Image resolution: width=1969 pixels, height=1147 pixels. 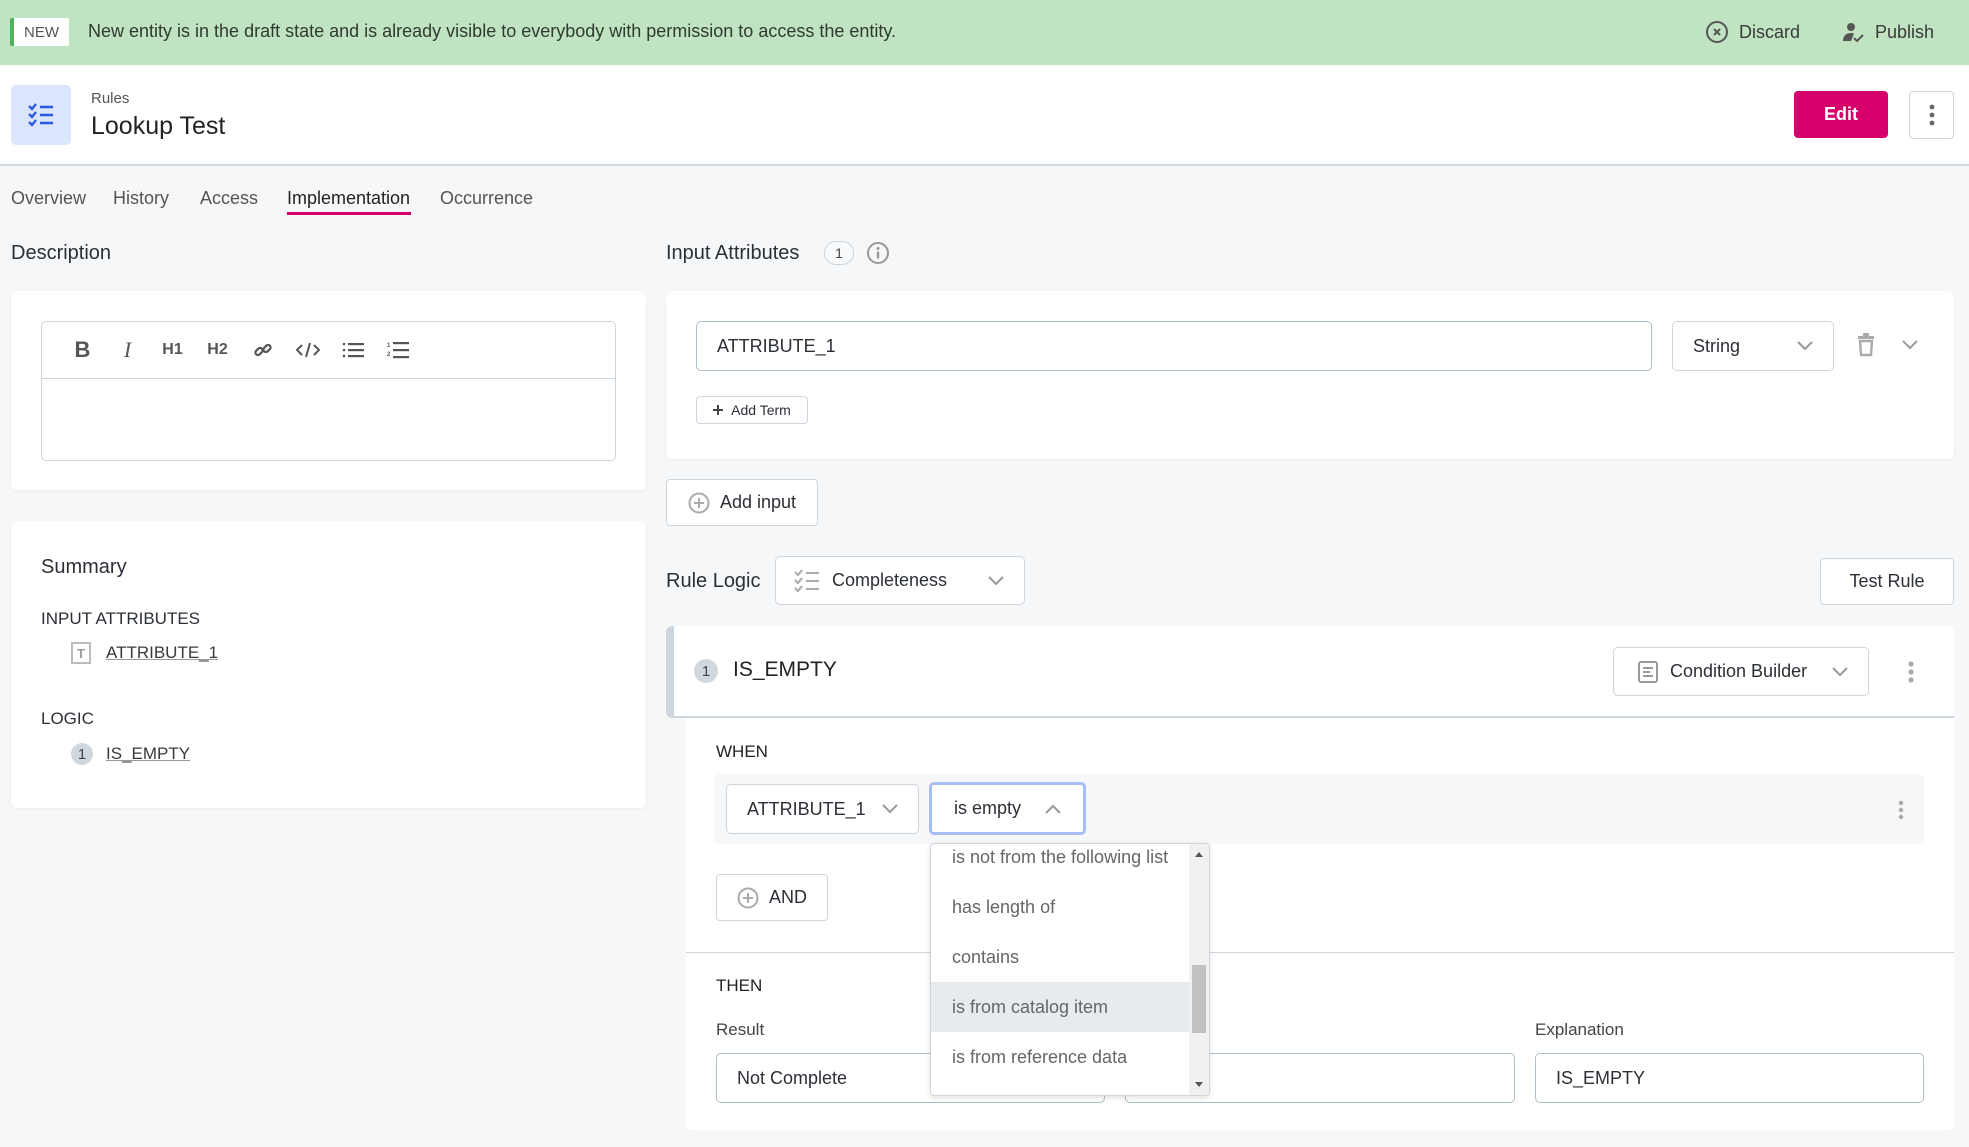 I want to click on description-content, so click(x=328, y=420).